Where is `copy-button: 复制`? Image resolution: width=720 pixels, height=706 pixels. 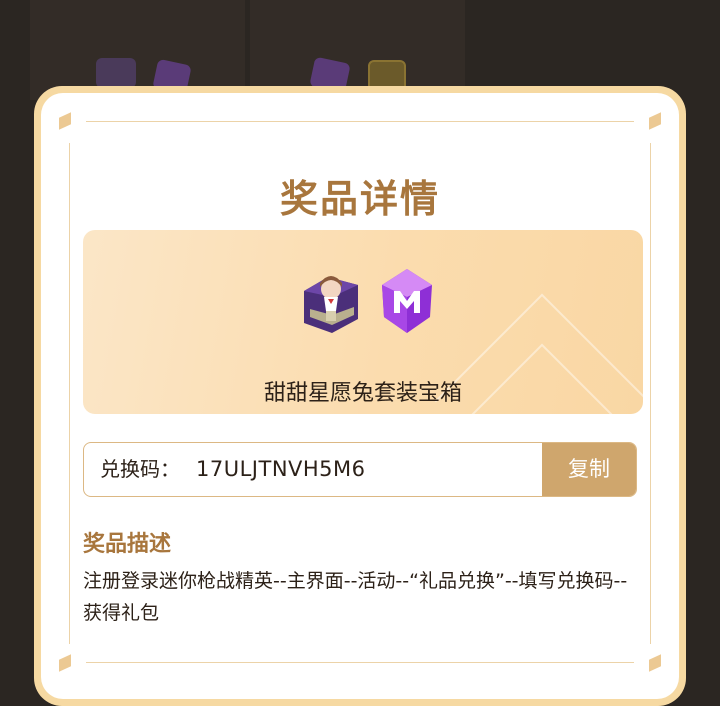 copy-button: 复制 is located at coordinates (589, 469).